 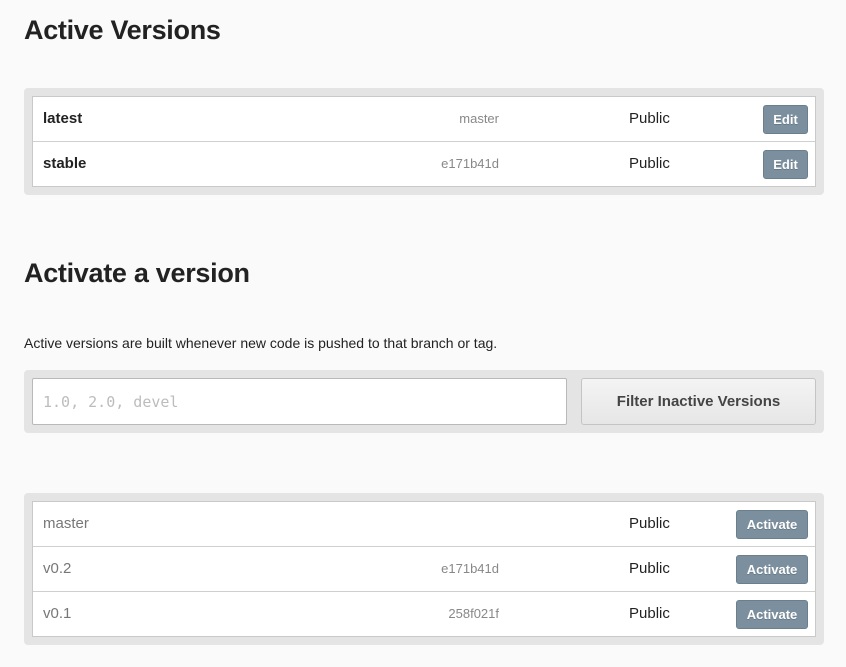 What do you see at coordinates (424, 613) in the screenshot?
I see `inactive-version-row-v0.1: v0.1 258f021f Public Activate` at bounding box center [424, 613].